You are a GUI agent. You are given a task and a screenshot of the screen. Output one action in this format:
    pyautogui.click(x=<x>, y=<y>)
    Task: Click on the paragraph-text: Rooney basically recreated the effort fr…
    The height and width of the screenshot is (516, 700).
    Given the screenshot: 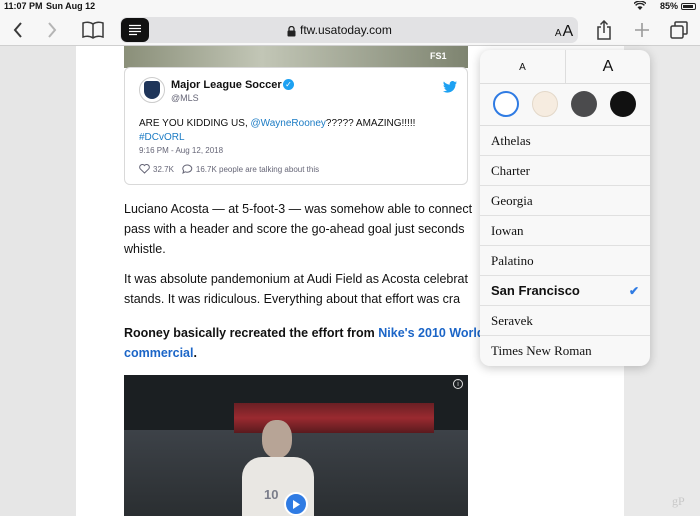 What is the action you would take?
    pyautogui.click(x=251, y=333)
    